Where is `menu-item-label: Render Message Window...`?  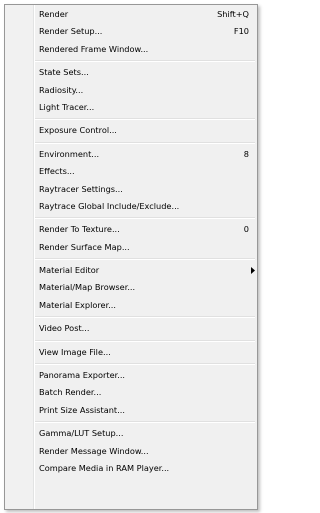 menu-item-label: Render Message Window... is located at coordinates (94, 450).